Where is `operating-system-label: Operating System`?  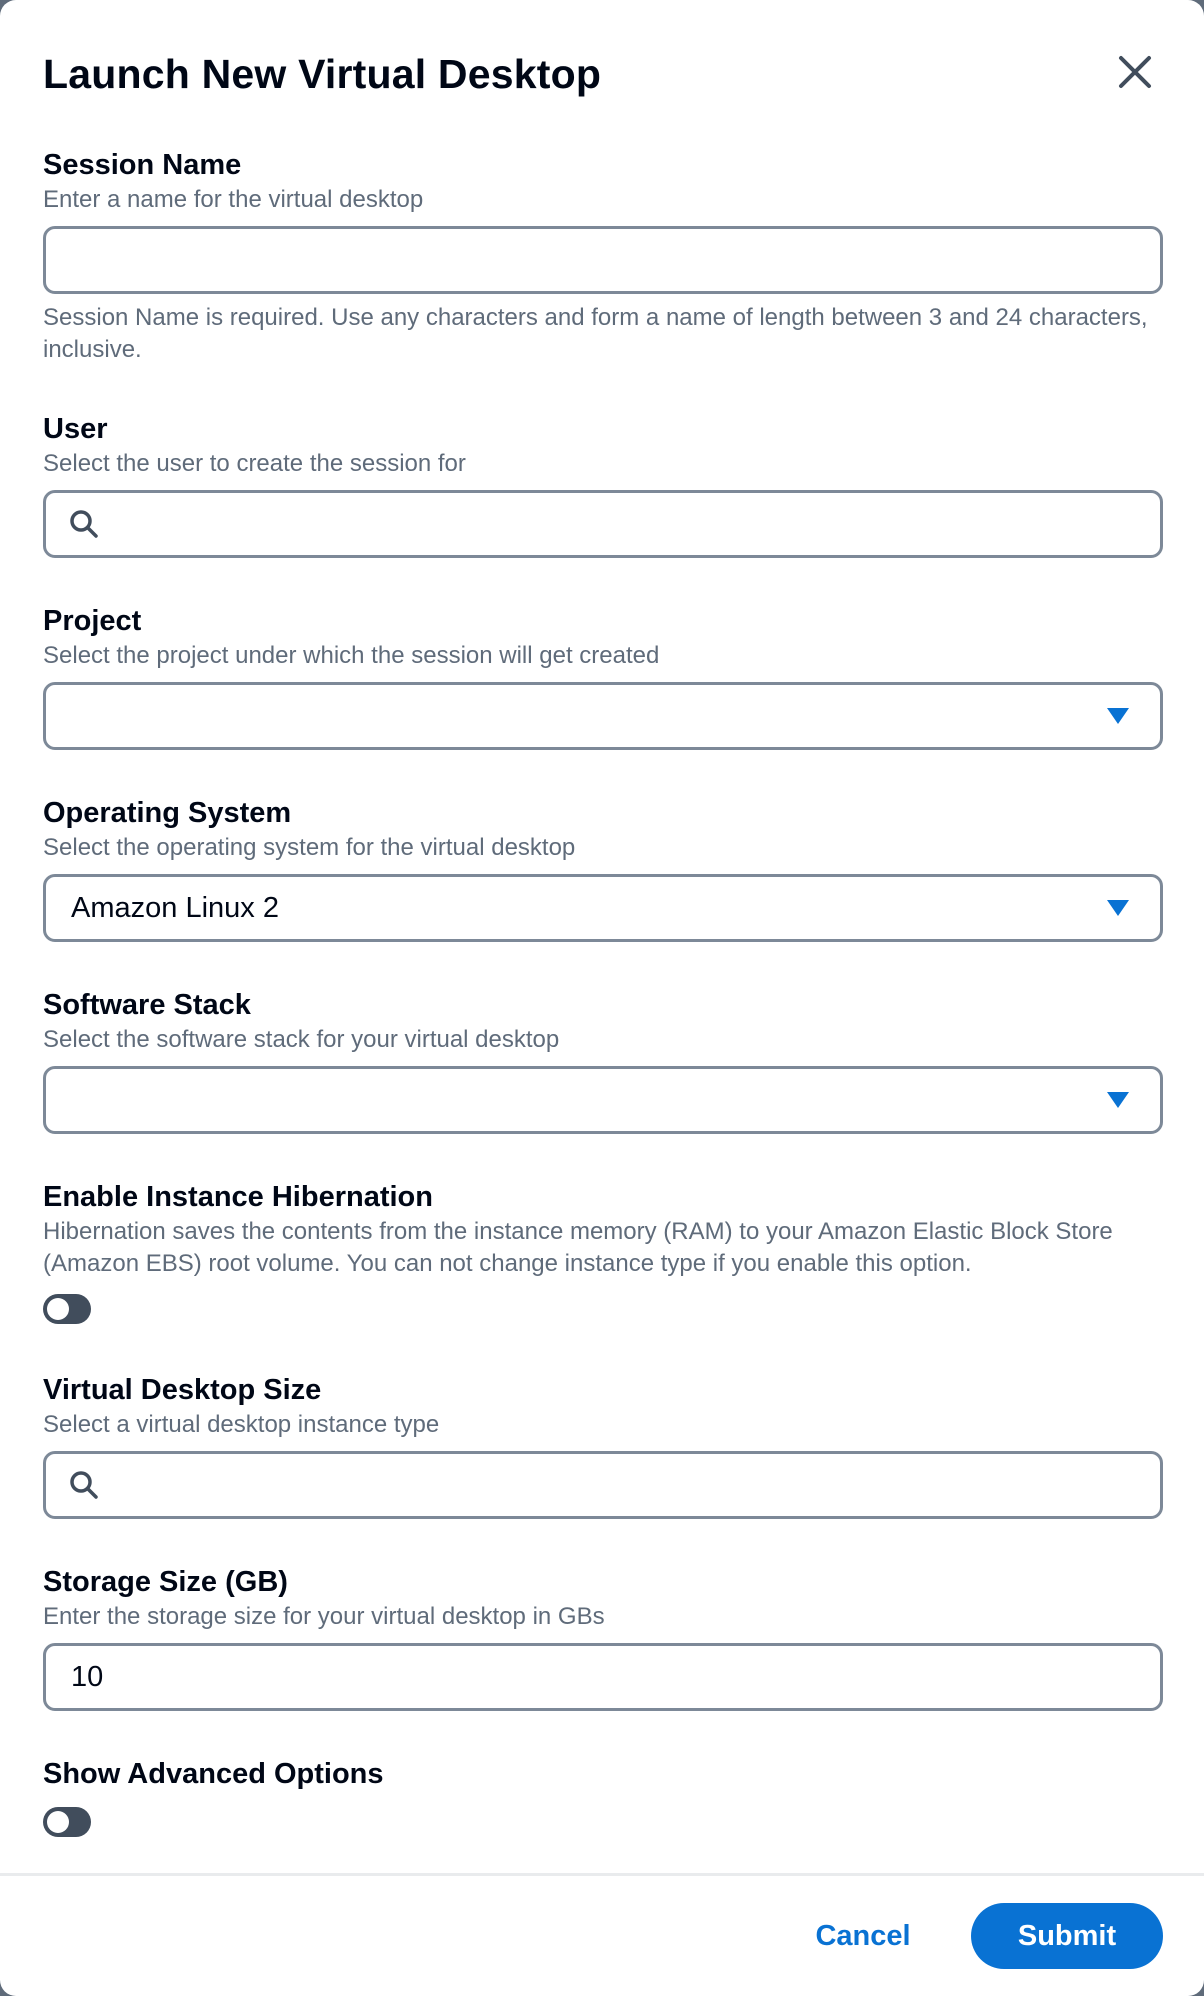
operating-system-label: Operating System is located at coordinates (167, 813).